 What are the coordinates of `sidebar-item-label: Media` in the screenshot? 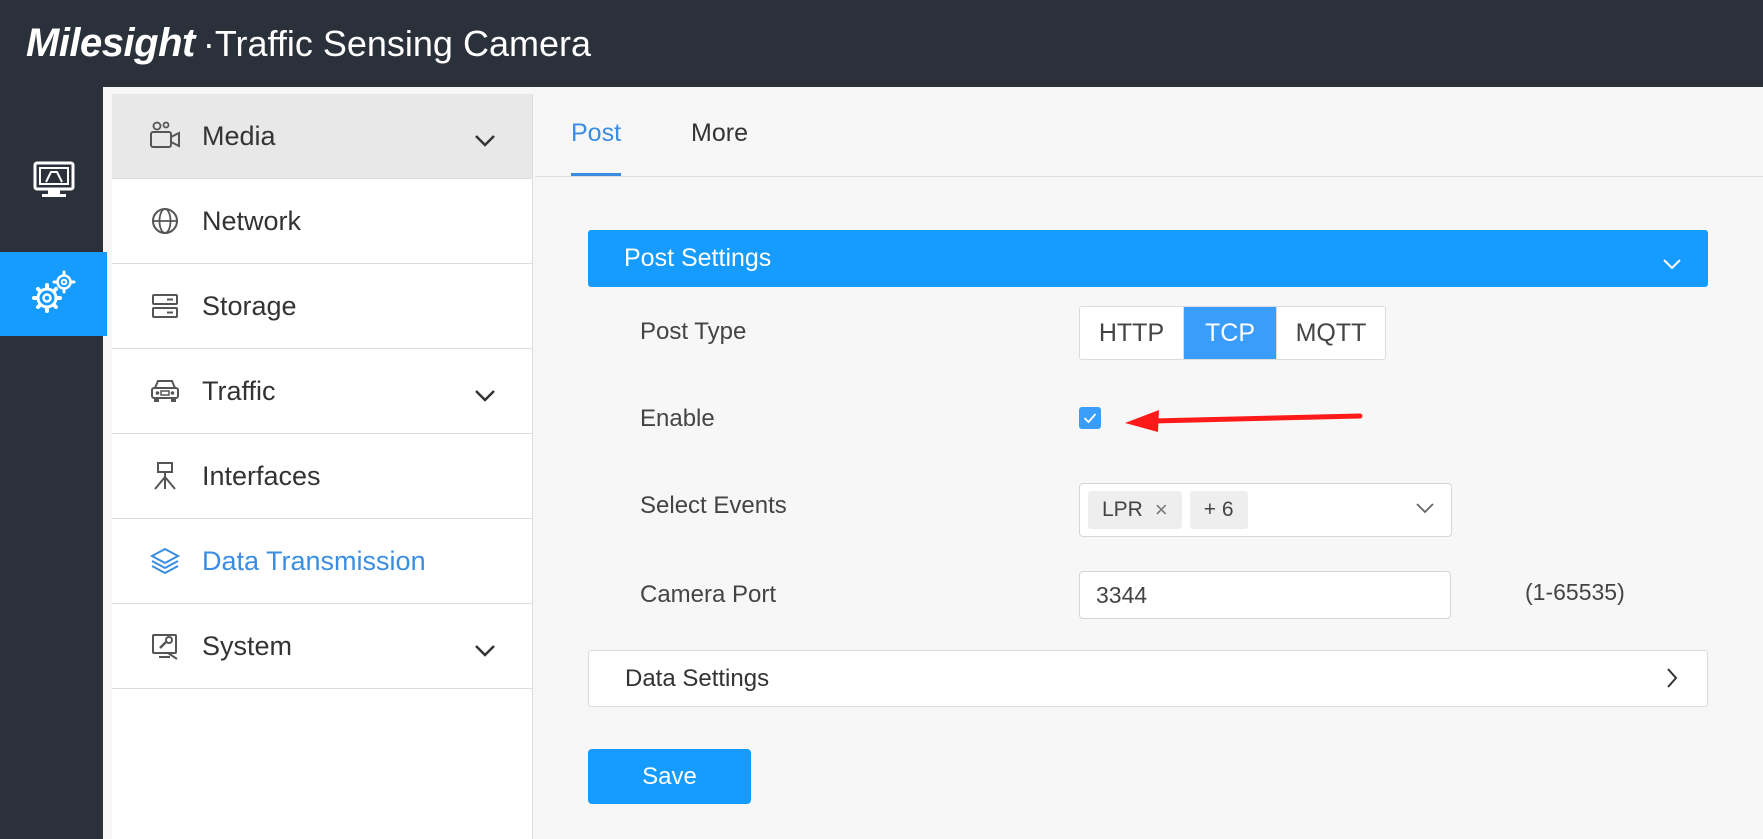 It's located at (239, 135).